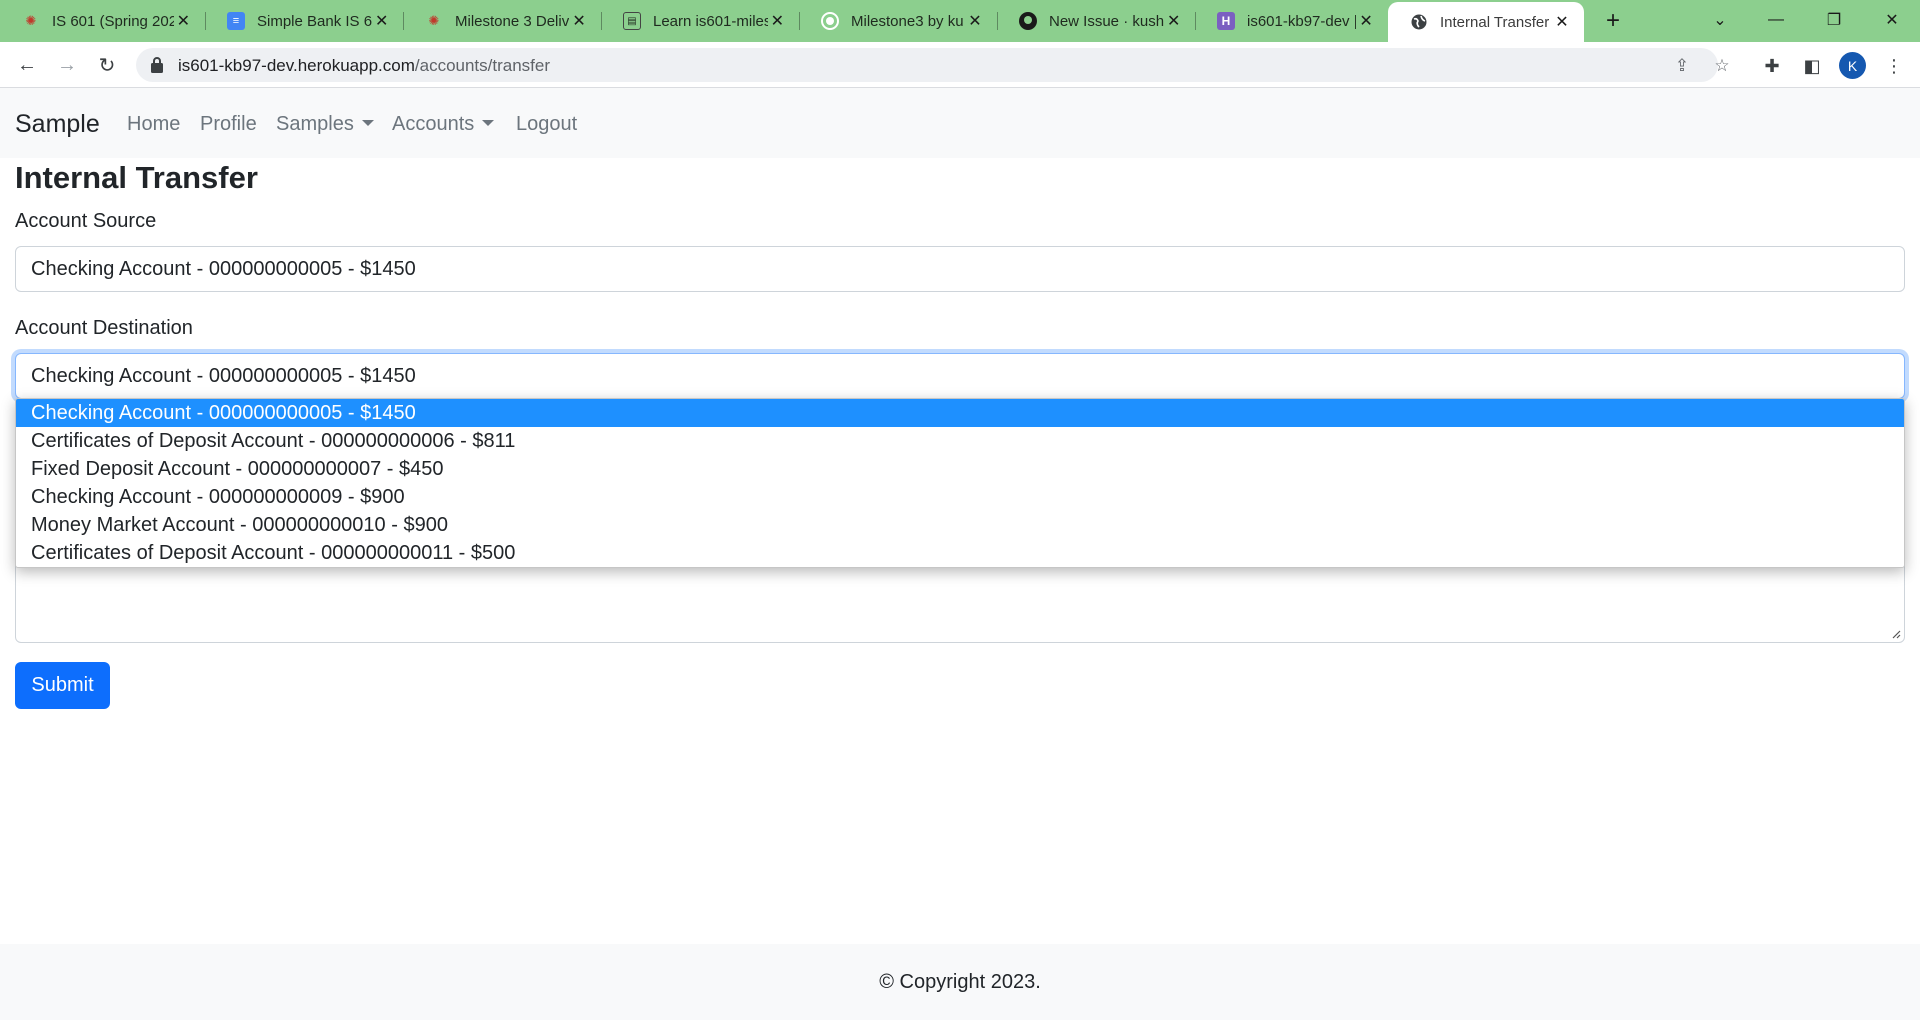  I want to click on resize-handle-icon, so click(1896, 634).